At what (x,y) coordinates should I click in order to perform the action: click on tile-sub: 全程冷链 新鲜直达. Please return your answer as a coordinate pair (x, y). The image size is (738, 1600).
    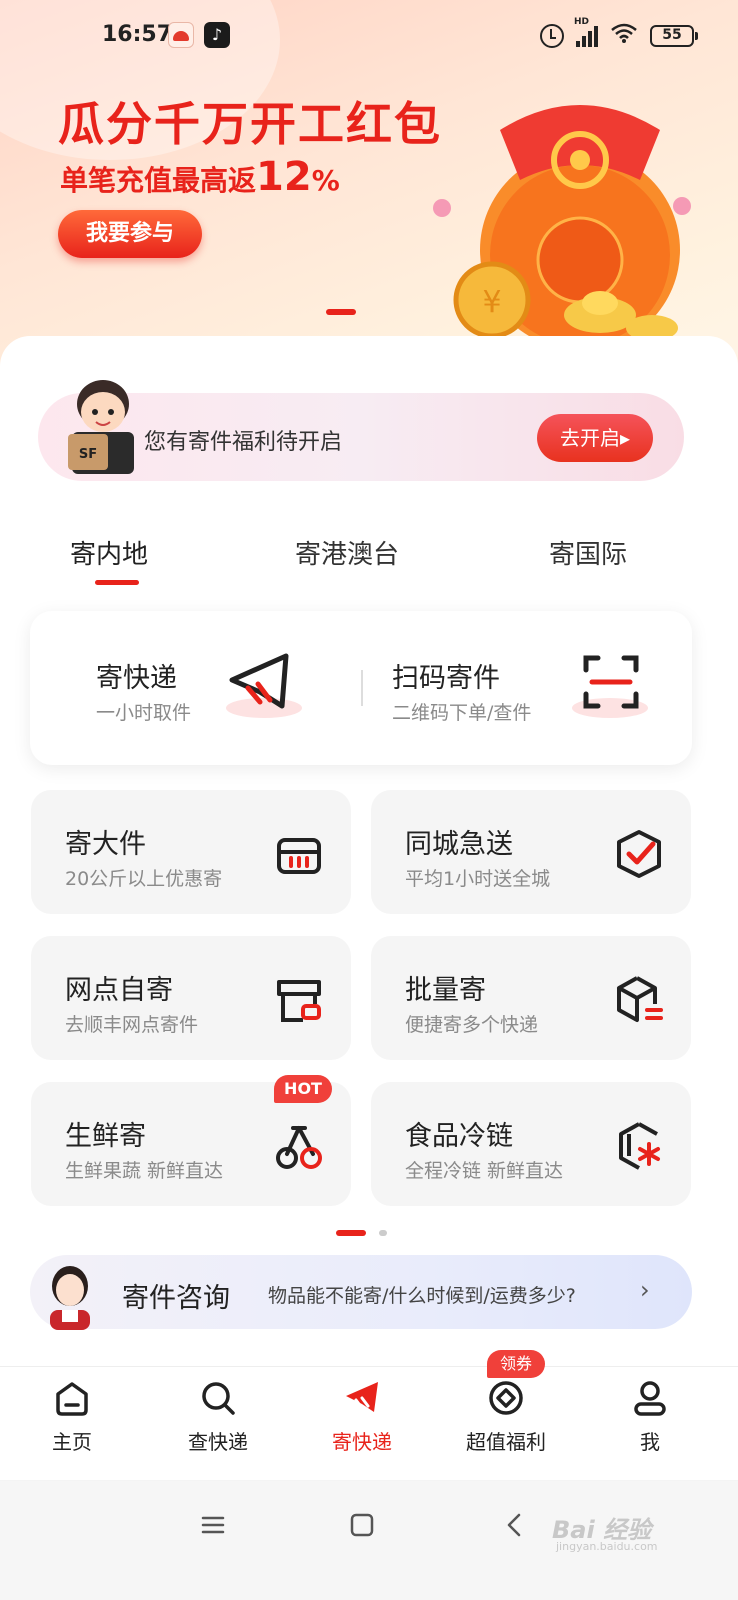
    Looking at the image, I should click on (484, 1171).